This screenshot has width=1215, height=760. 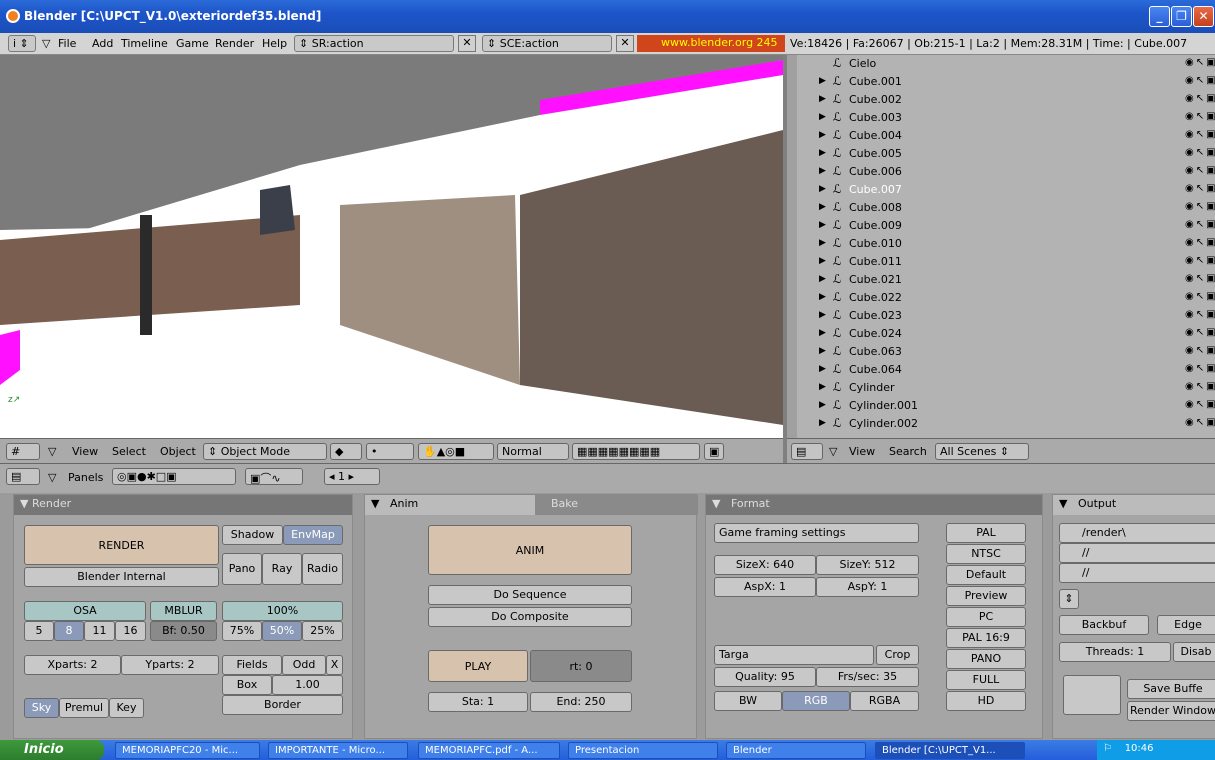 I want to click on osa-11: 11, so click(x=99, y=631).